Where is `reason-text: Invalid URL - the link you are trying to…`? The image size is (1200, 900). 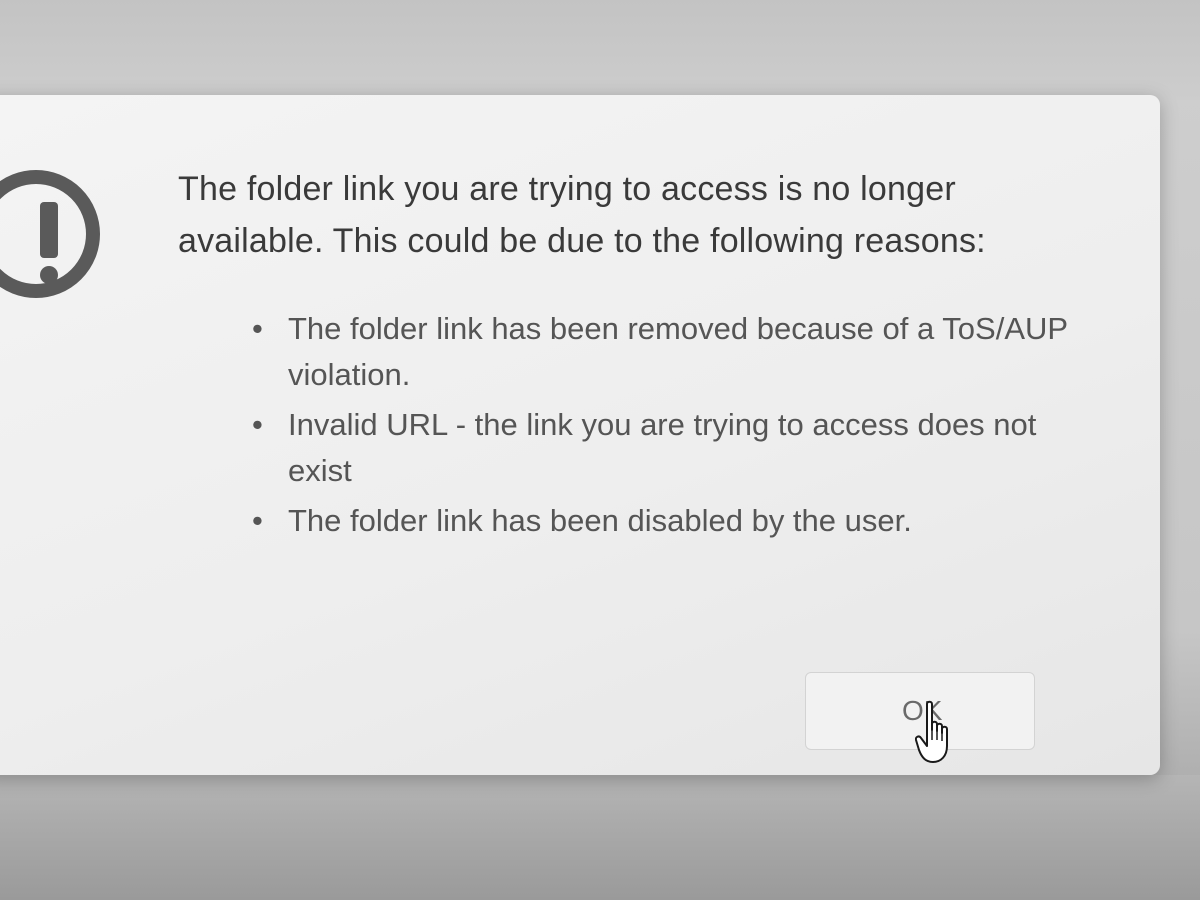 reason-text: Invalid URL - the link you are trying to… is located at coordinates (662, 447).